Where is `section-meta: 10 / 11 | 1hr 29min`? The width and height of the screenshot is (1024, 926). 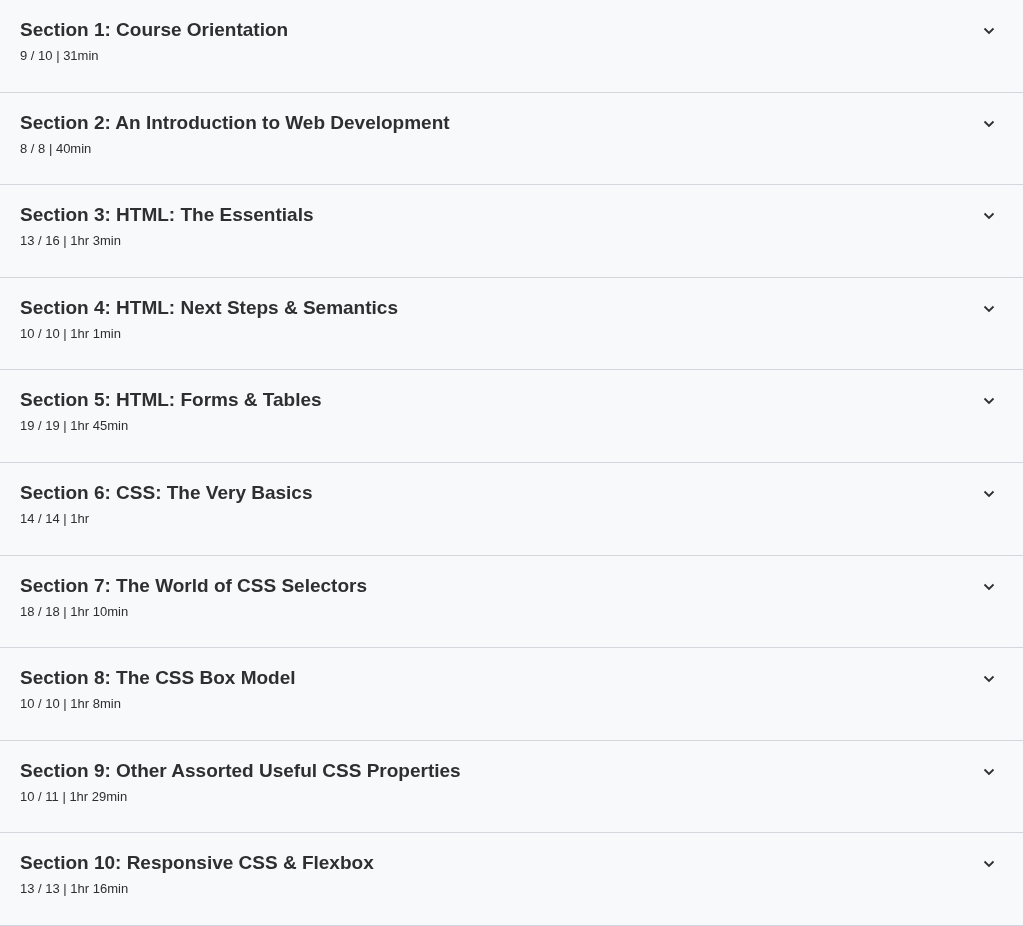
section-meta: 10 / 11 | 1hr 29min is located at coordinates (74, 796).